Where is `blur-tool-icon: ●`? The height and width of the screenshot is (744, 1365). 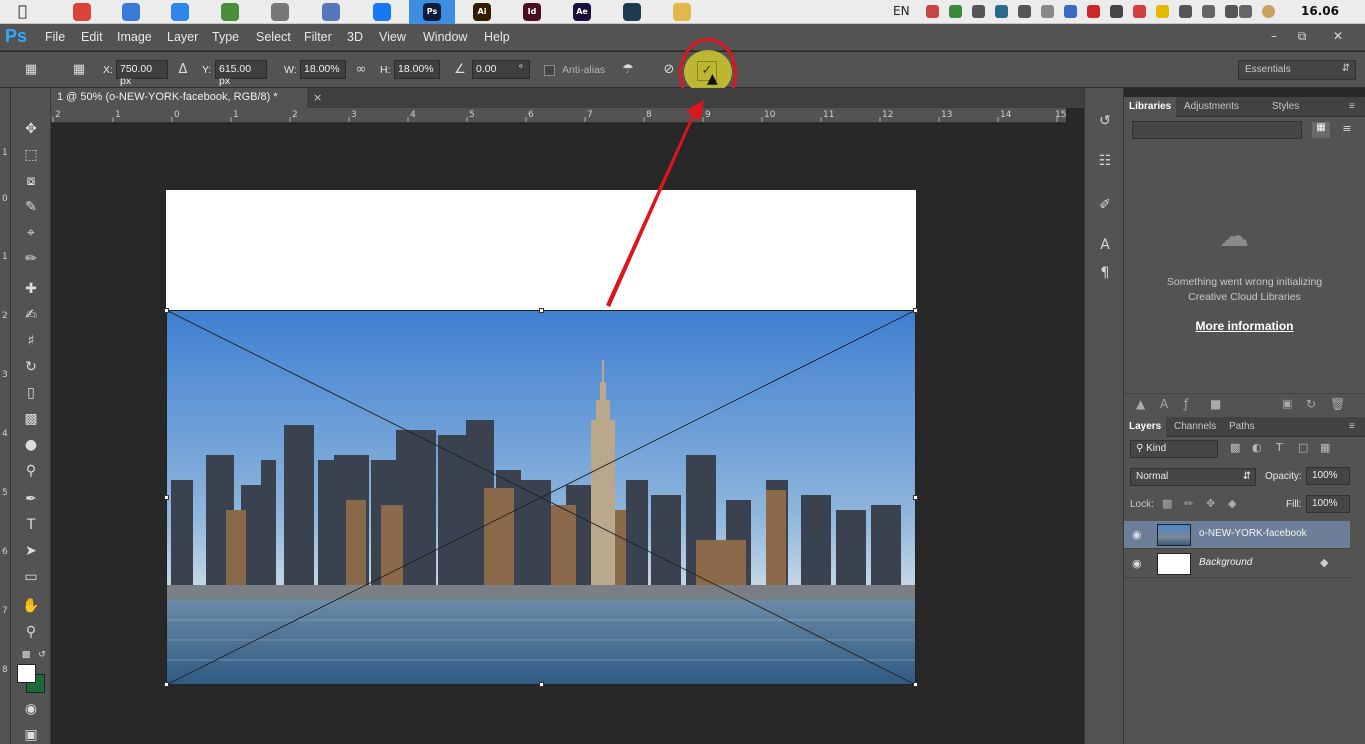 blur-tool-icon: ● is located at coordinates (31, 445).